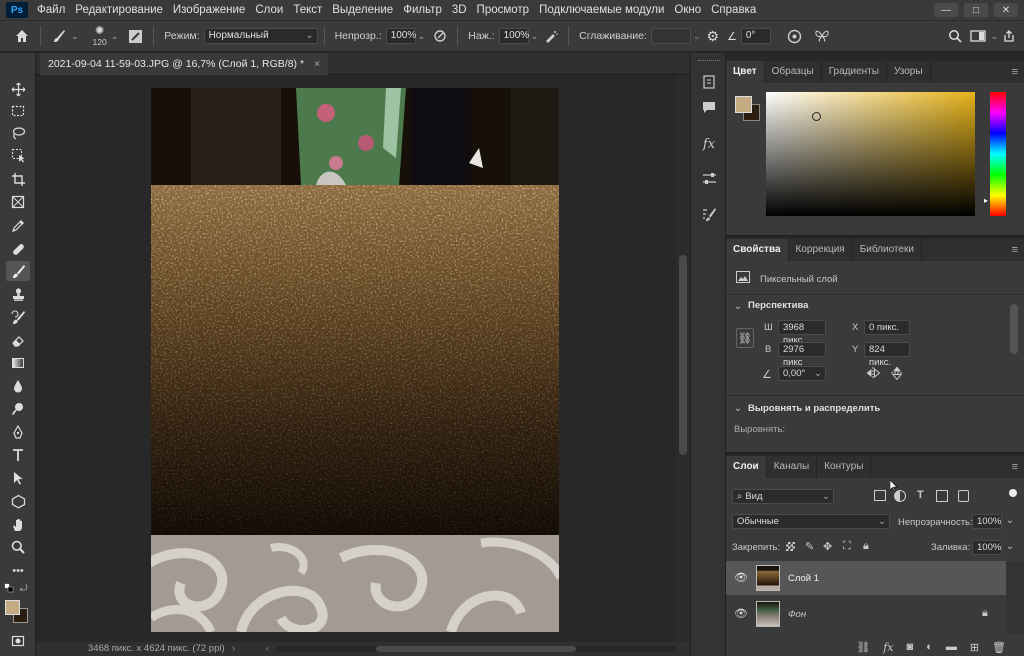 The height and width of the screenshot is (656, 1024). What do you see at coordinates (802, 373) in the screenshot?
I see `rotation-angle-field: 0,00° ⌄` at bounding box center [802, 373].